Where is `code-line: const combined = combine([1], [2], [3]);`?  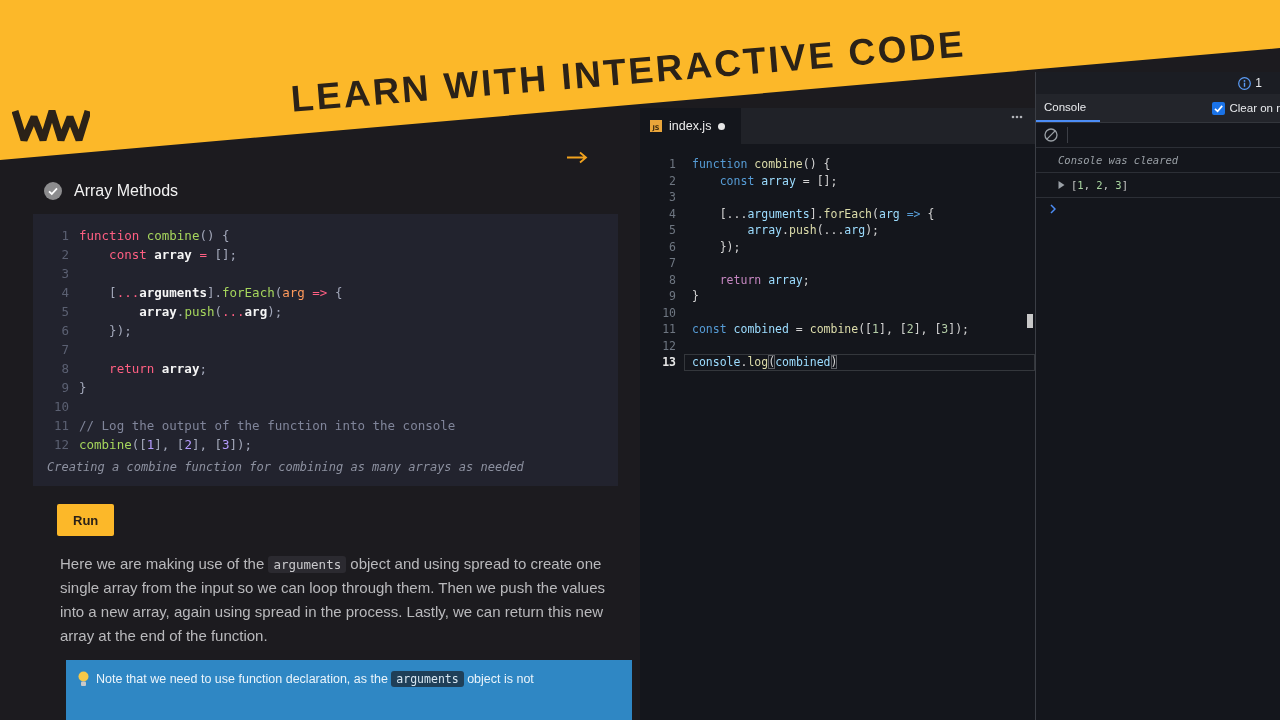
code-line: const combined = combine([1], [2], [3]); is located at coordinates (831, 329).